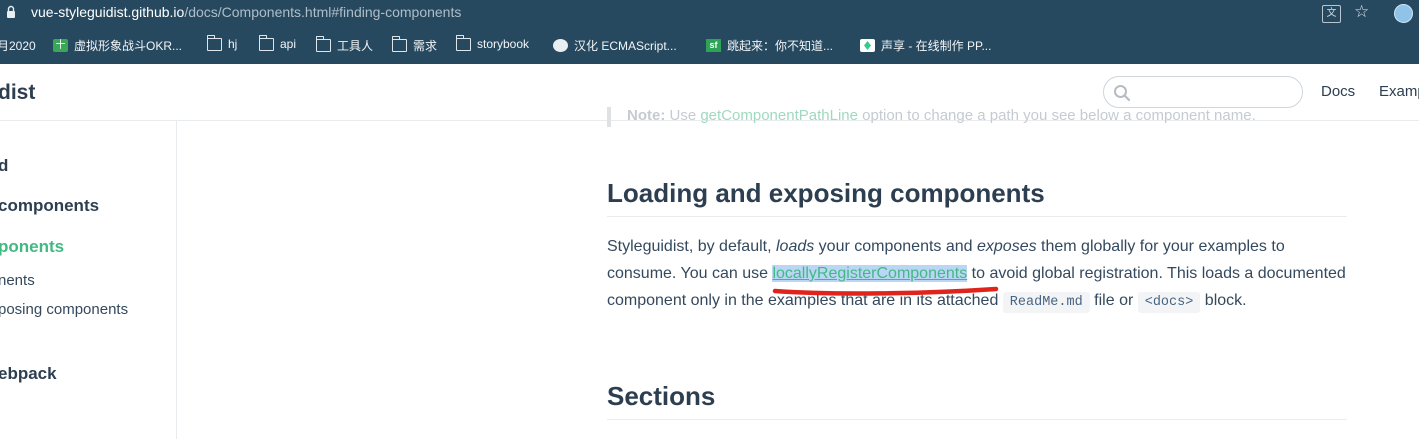  I want to click on bookmark-folder: 需求, so click(414, 45).